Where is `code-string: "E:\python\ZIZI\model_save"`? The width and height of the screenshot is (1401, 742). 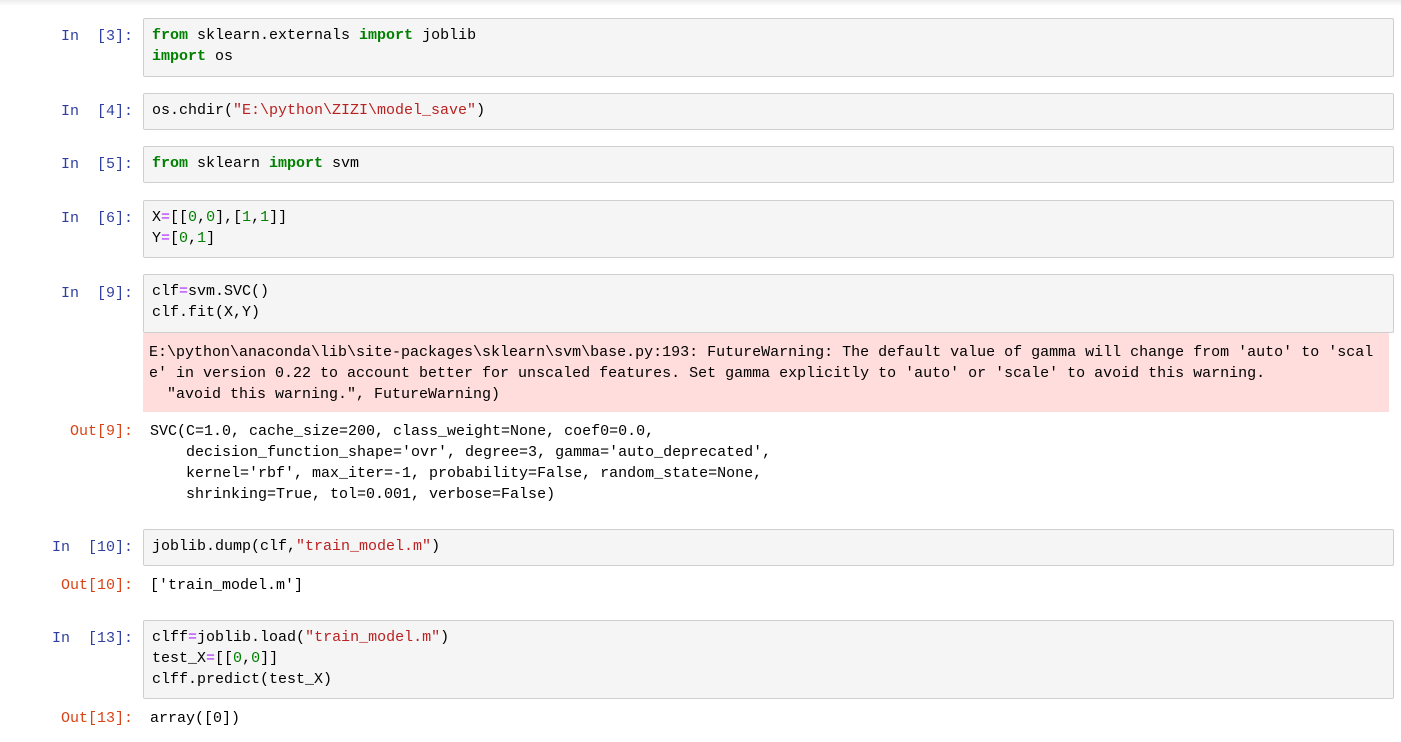
code-string: "E:\python\ZIZI\model_save" is located at coordinates (355, 110).